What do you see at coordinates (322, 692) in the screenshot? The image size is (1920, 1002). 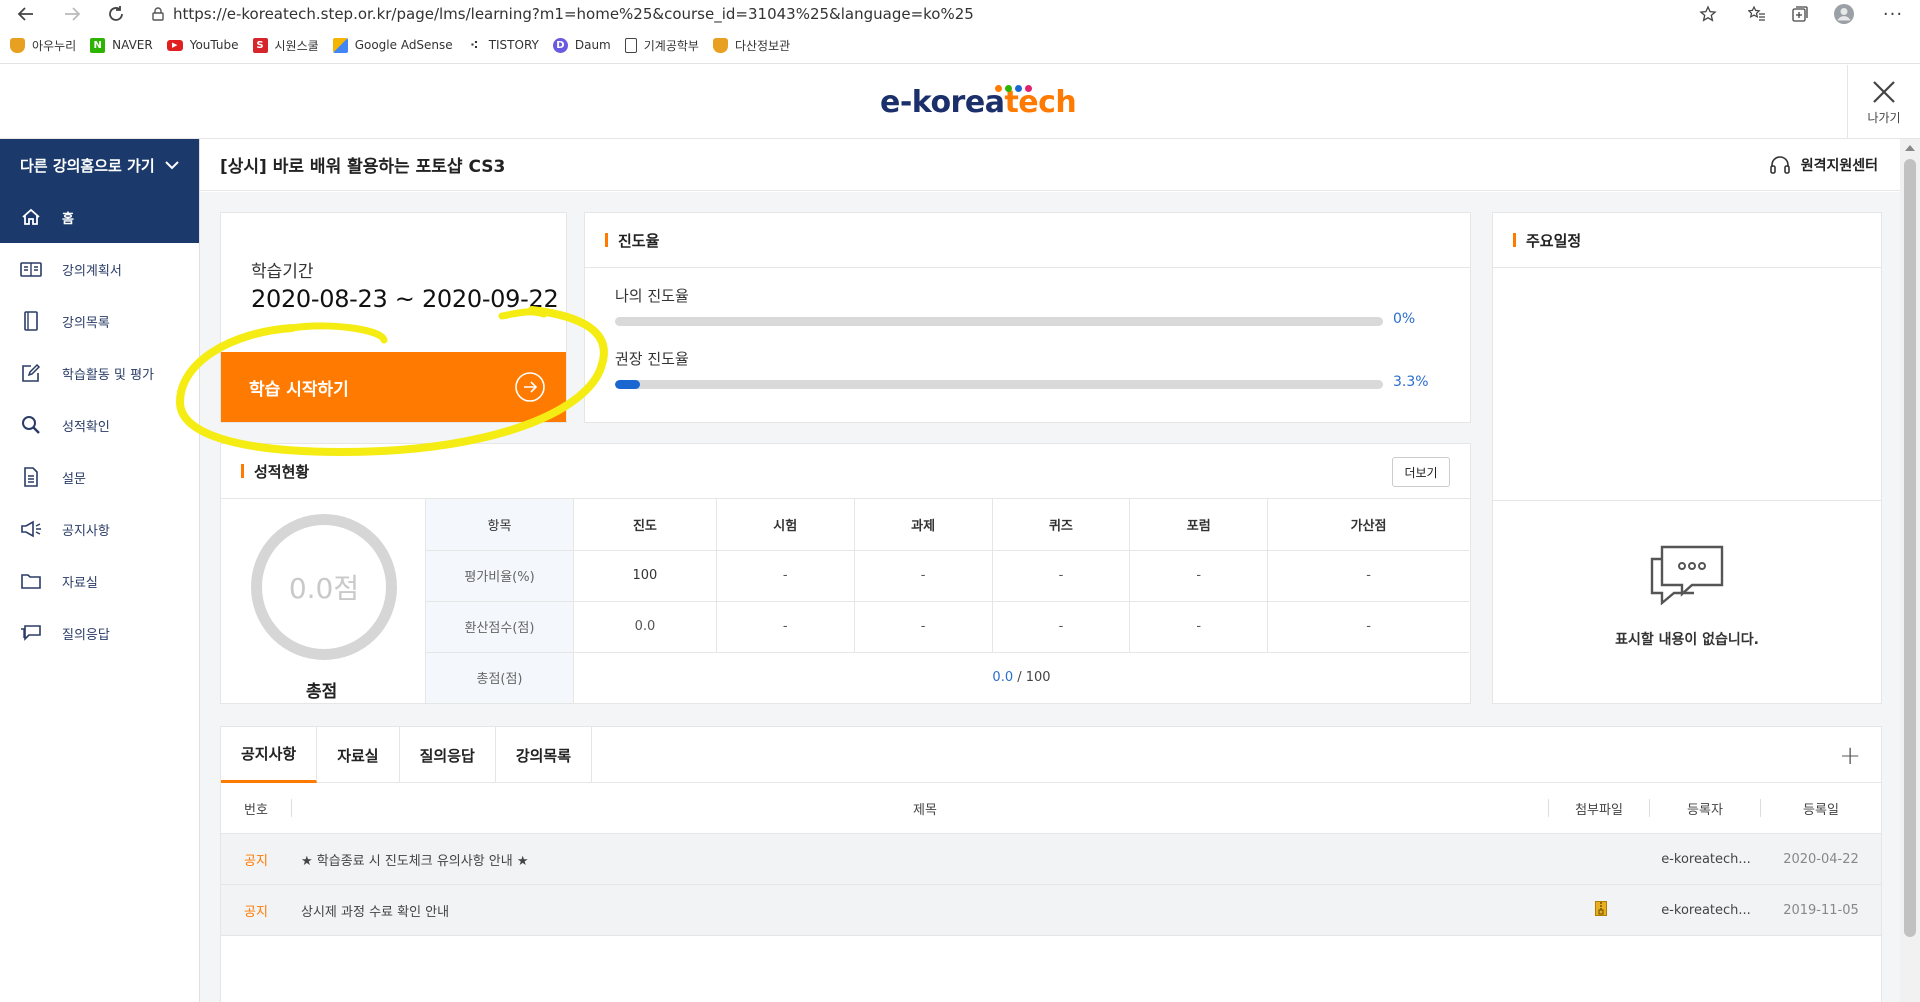 I see `total-score-label: 총점` at bounding box center [322, 692].